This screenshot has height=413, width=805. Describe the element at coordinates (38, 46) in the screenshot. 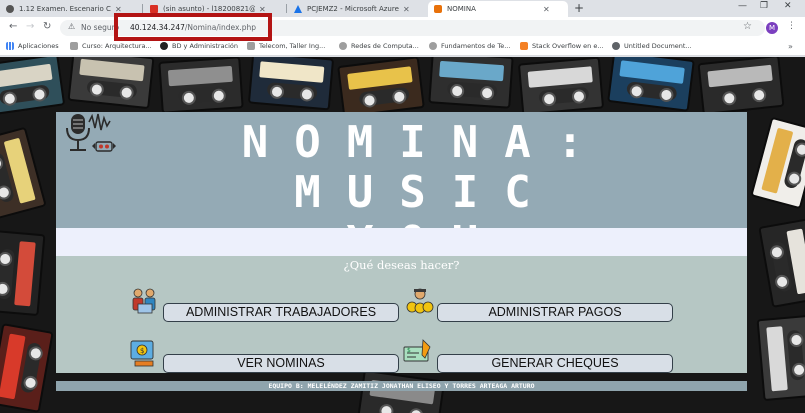

I see `bookmark-label: Aplicaciones` at that location.